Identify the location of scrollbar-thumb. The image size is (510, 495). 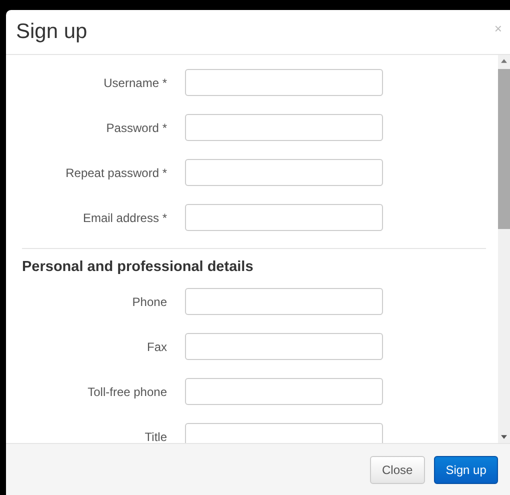
(504, 149).